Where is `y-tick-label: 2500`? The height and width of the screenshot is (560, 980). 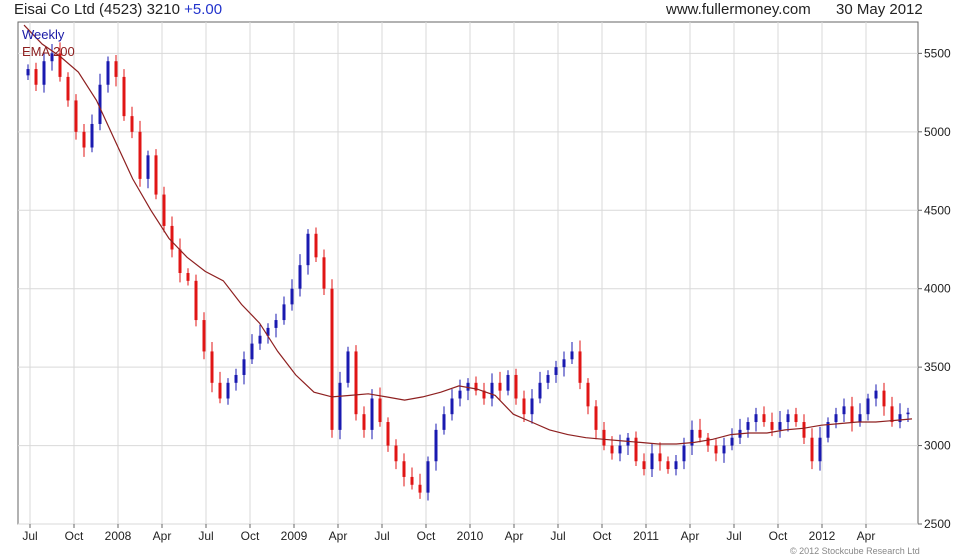
y-tick-label: 2500 is located at coordinates (937, 524).